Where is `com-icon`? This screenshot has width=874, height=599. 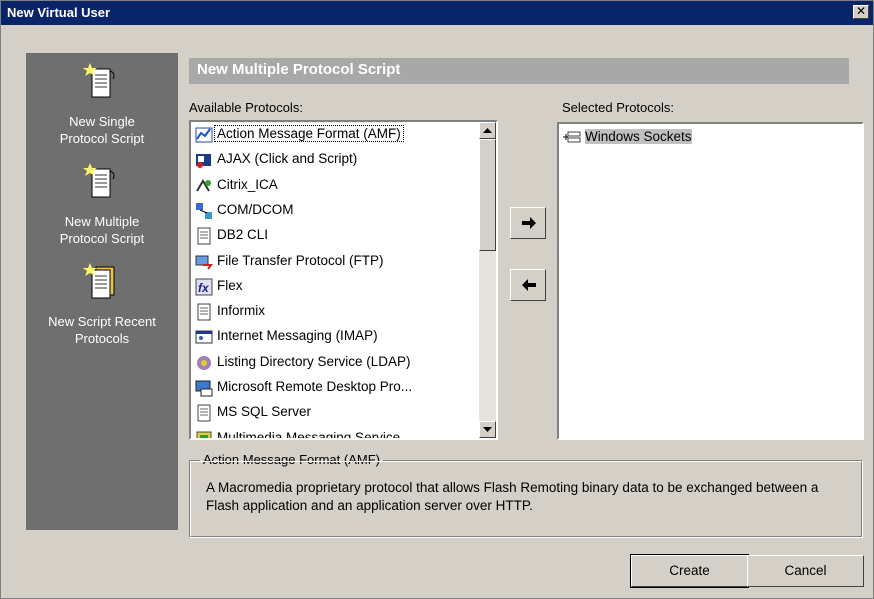
com-icon is located at coordinates (204, 210).